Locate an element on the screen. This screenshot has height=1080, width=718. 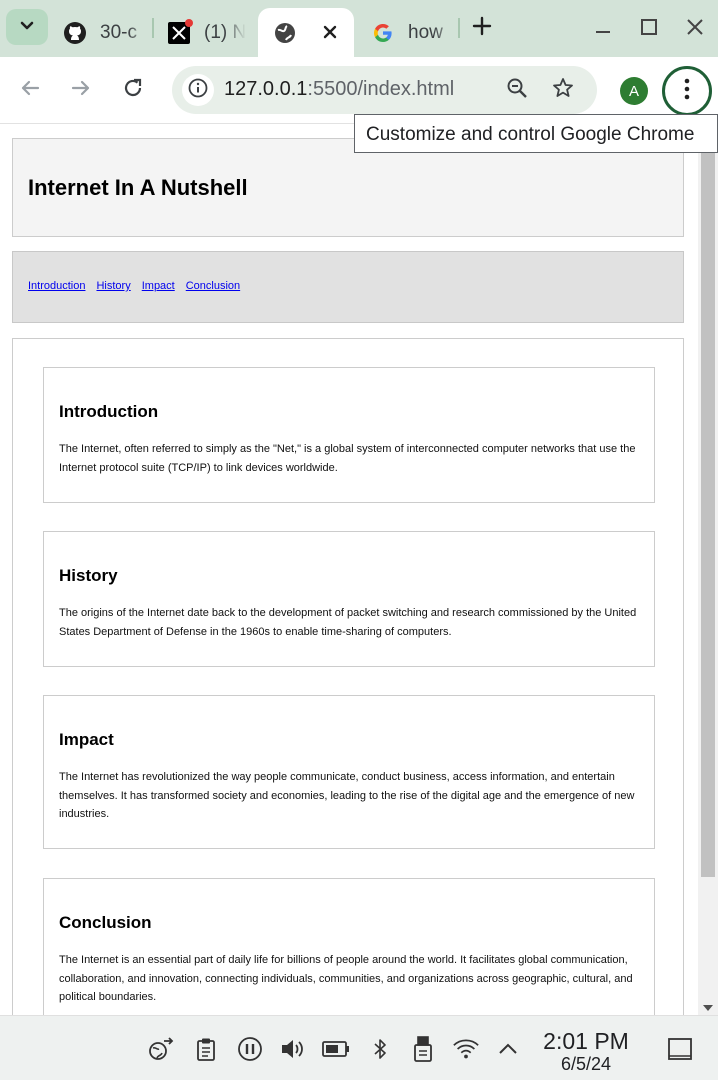
nav-link-introduction: Introduction is located at coordinates (56, 286).